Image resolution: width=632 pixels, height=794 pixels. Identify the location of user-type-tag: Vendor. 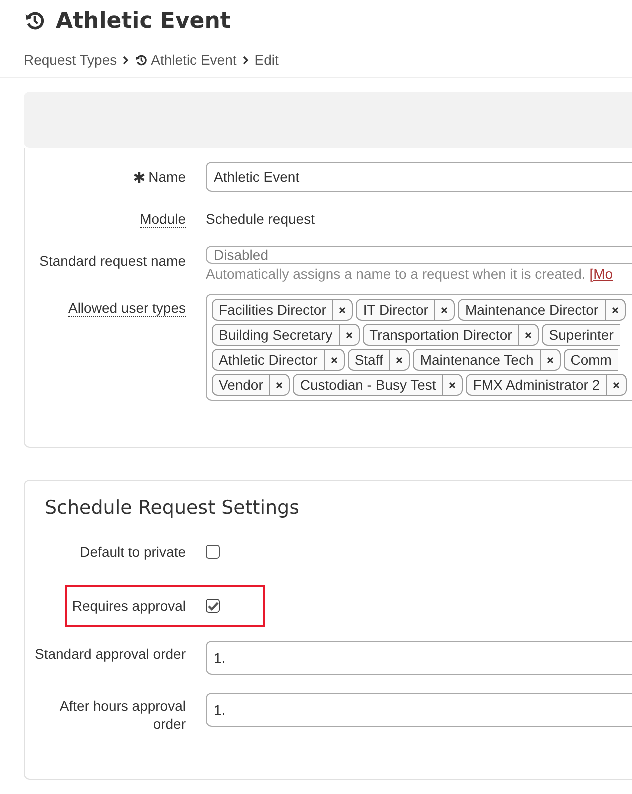
(251, 385).